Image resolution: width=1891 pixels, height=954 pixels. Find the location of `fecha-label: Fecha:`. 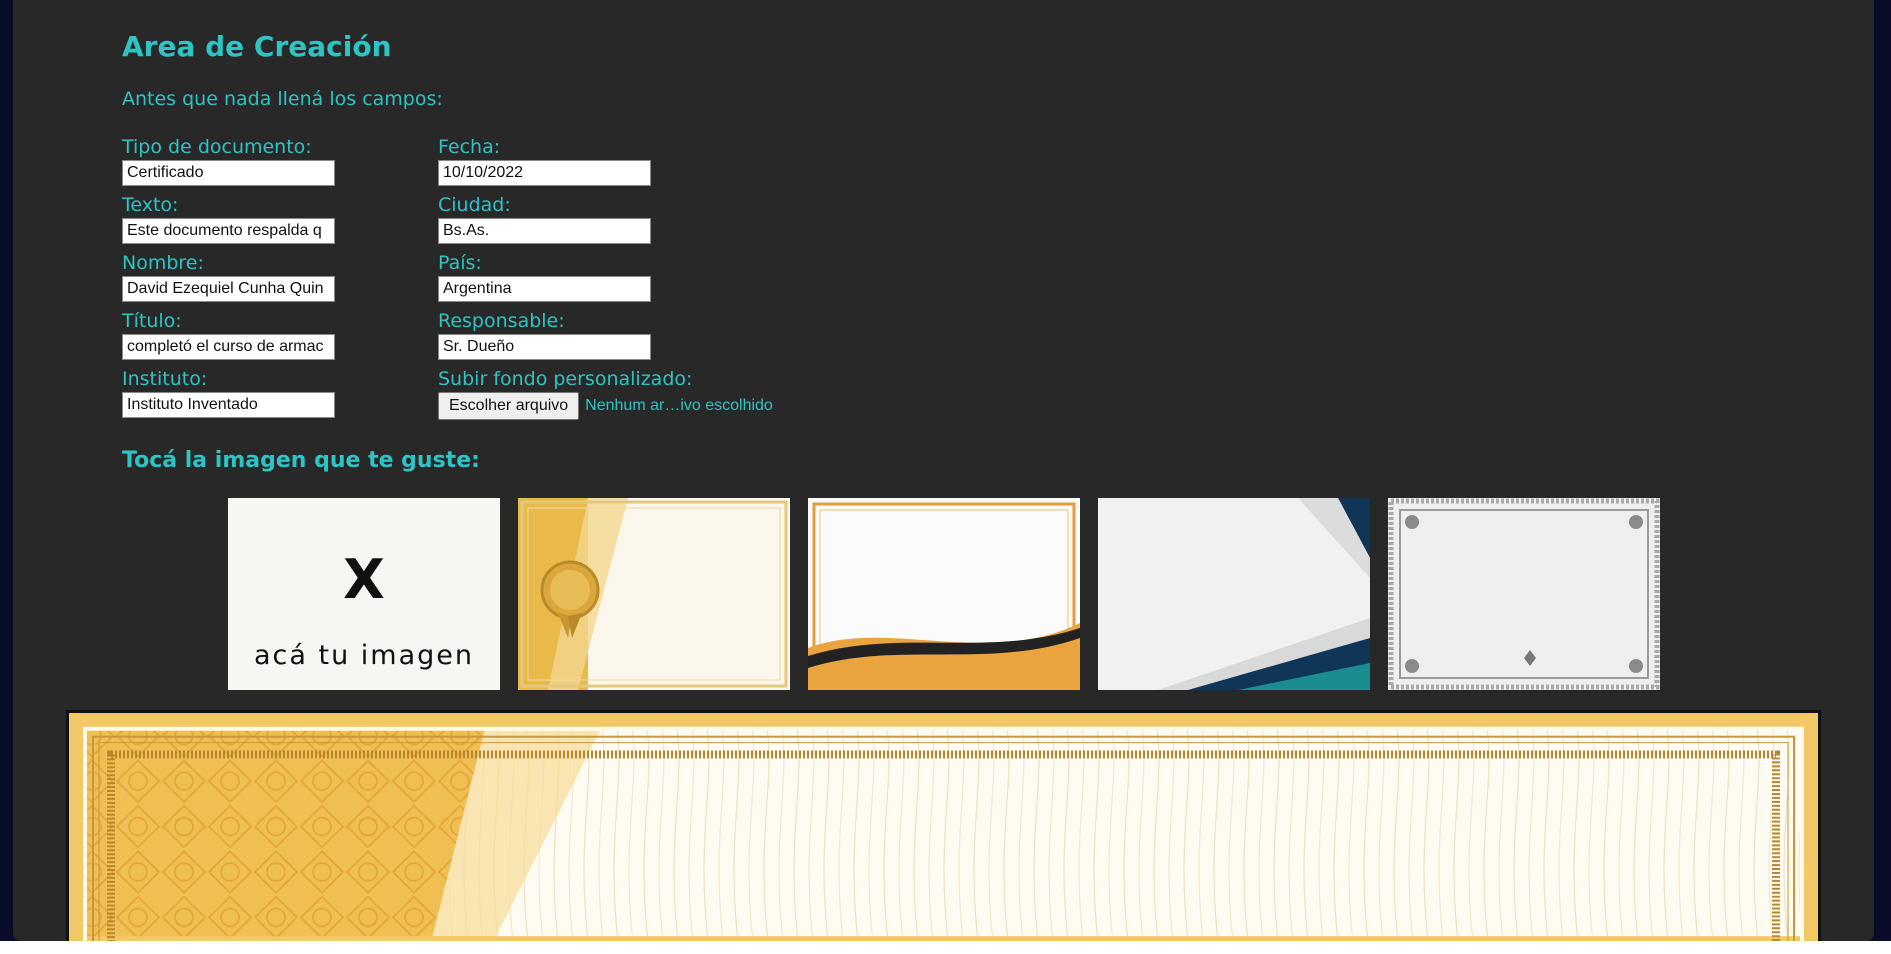

fecha-label: Fecha: is located at coordinates (469, 147).